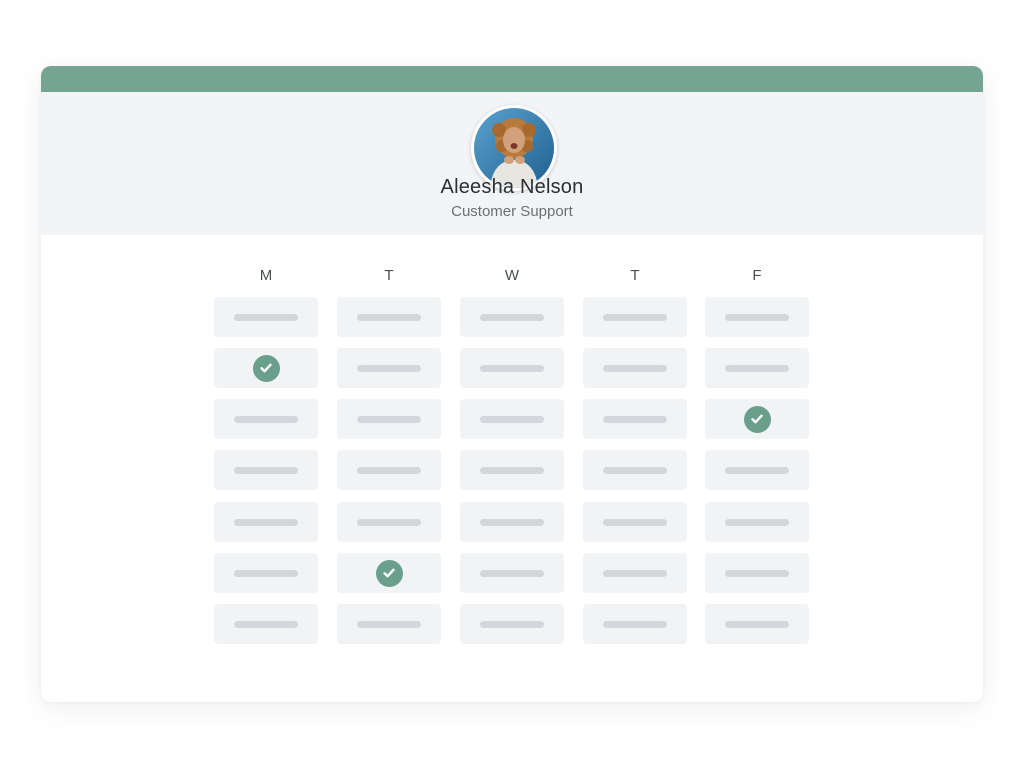  I want to click on profile-role: Customer Support, so click(512, 211).